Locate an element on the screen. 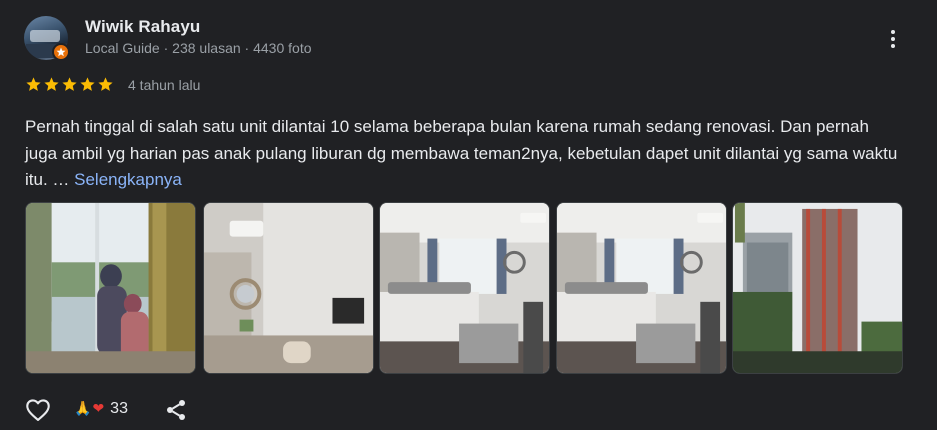  heart-outline-icon is located at coordinates (38, 410).